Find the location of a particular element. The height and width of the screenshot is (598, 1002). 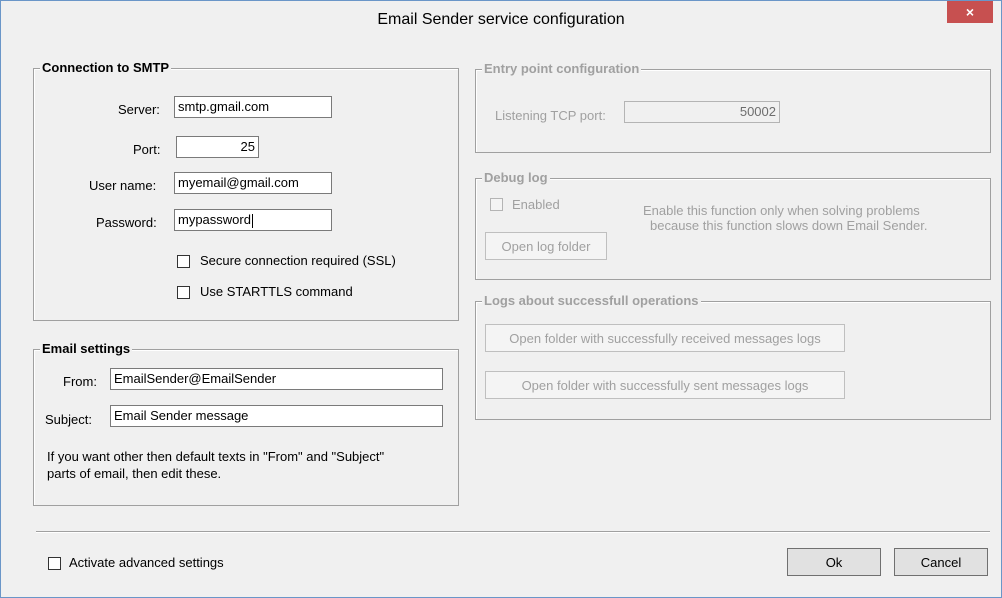

cancel-button: Cancel is located at coordinates (941, 562).